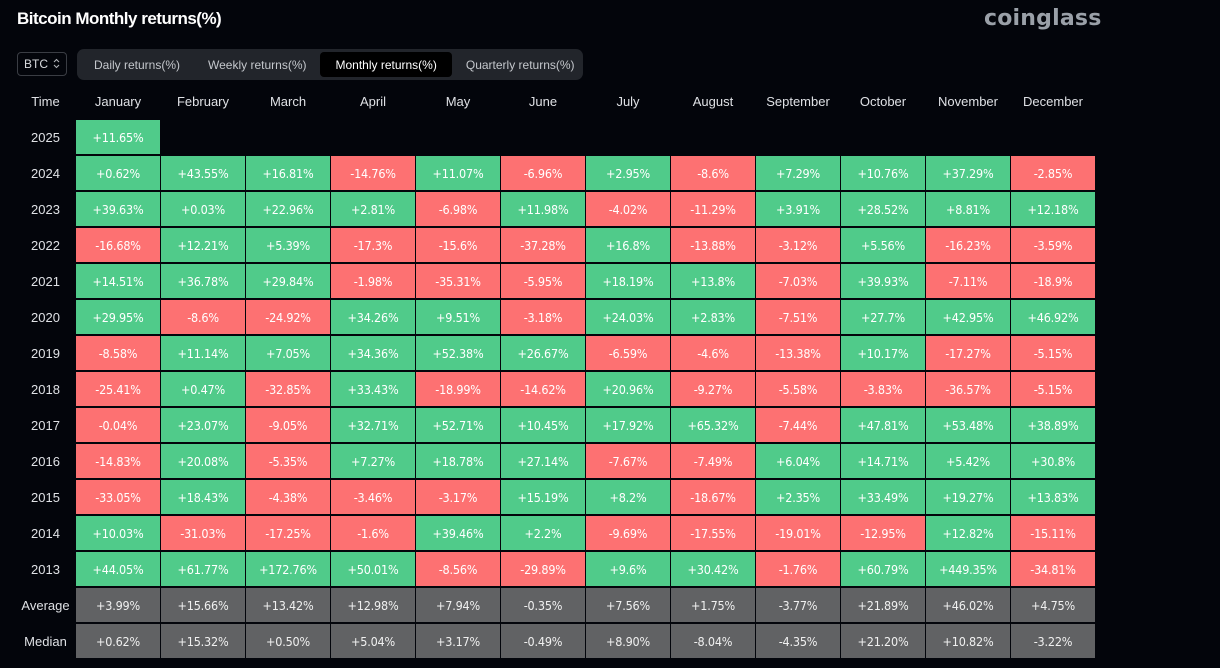 Image resolution: width=1220 pixels, height=668 pixels. I want to click on return-cell-2024-december: -2.85%, so click(1053, 173).